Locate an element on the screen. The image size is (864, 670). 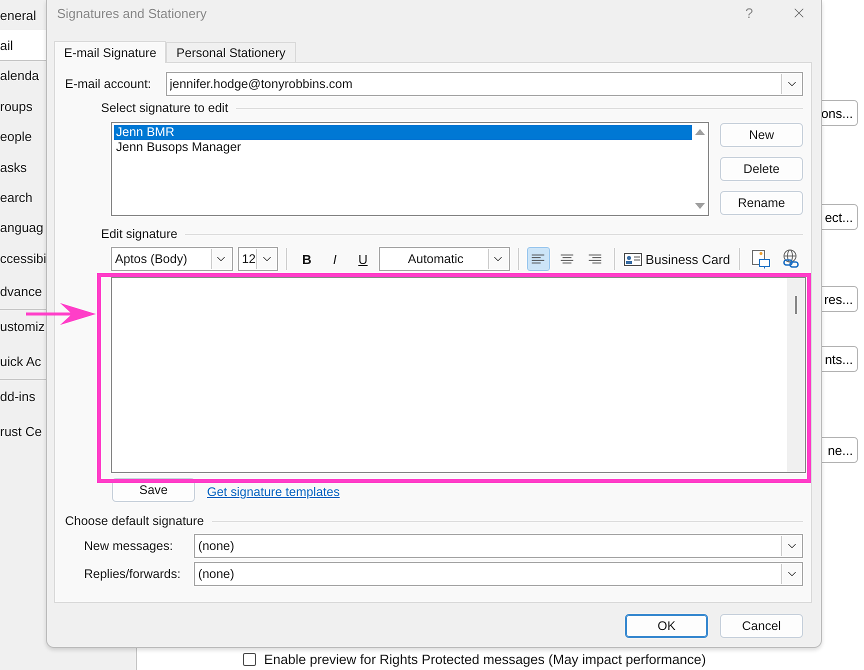
dialog-button: OK is located at coordinates (666, 626).